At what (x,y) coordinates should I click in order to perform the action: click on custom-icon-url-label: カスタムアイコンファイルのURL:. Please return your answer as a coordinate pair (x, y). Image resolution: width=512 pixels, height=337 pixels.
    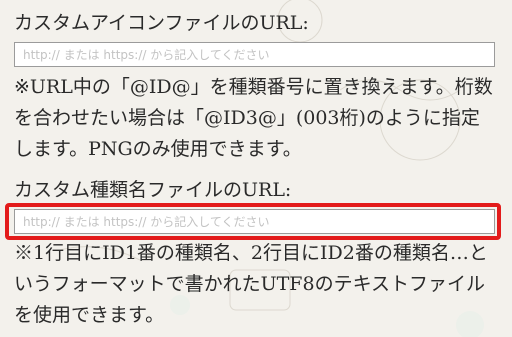
    Looking at the image, I should click on (161, 23).